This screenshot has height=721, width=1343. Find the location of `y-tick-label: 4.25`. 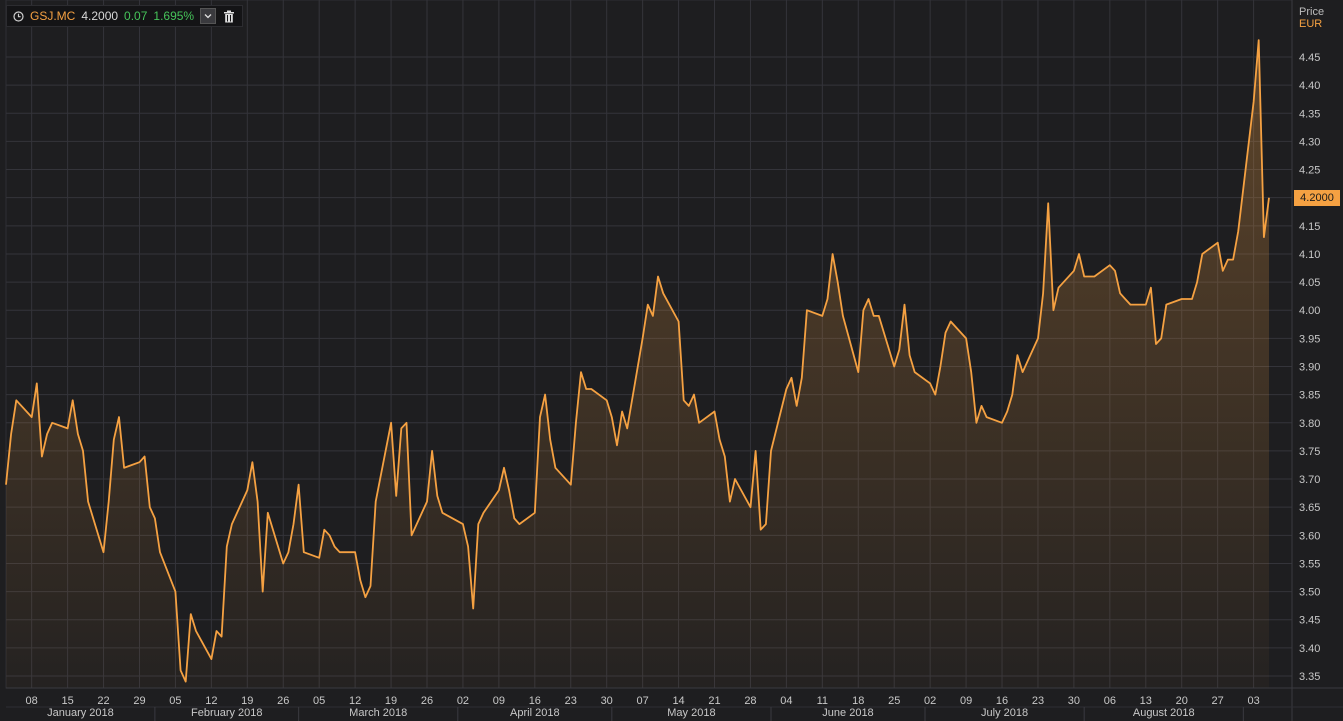

y-tick-label: 4.25 is located at coordinates (1309, 171).